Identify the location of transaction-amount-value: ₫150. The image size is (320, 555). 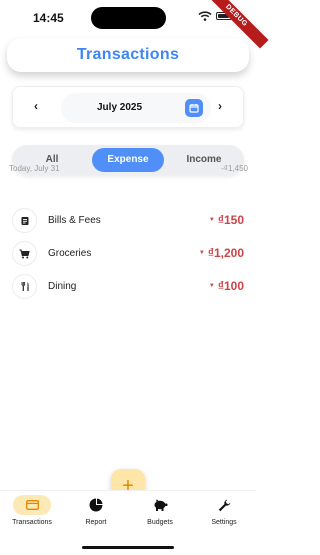
(230, 220).